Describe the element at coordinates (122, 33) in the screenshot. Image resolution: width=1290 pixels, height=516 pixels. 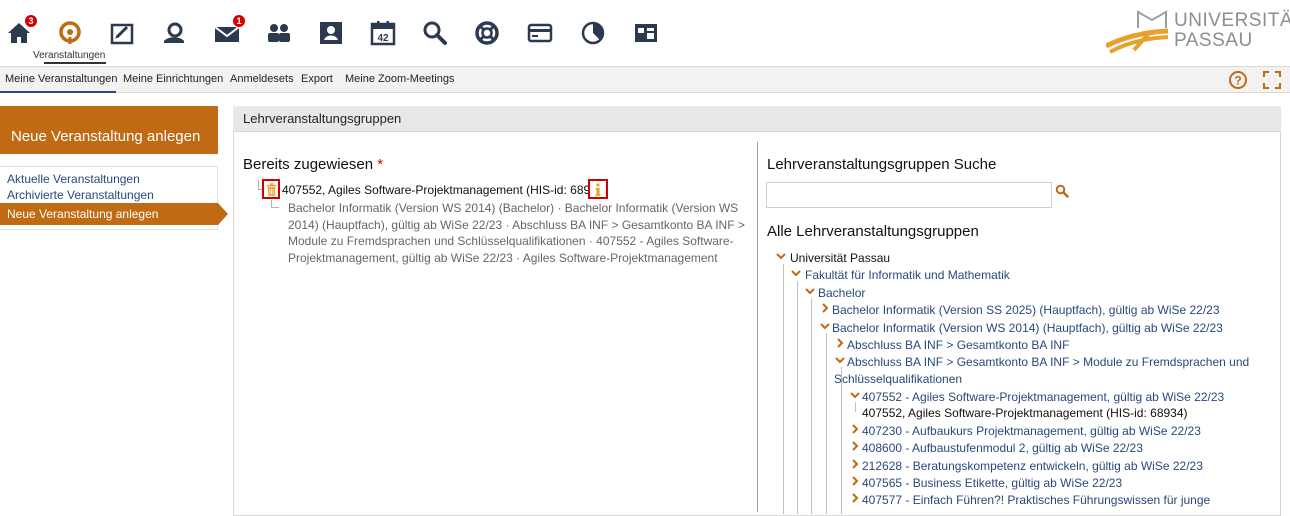
I see `notes-icon` at that location.